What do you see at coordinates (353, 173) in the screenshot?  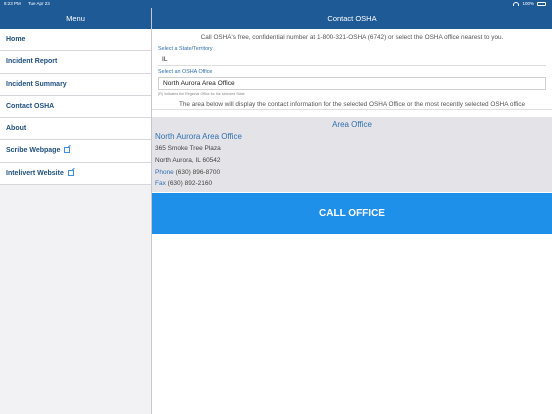 I see `office-phone: Phone (630) 896-8700` at bounding box center [353, 173].